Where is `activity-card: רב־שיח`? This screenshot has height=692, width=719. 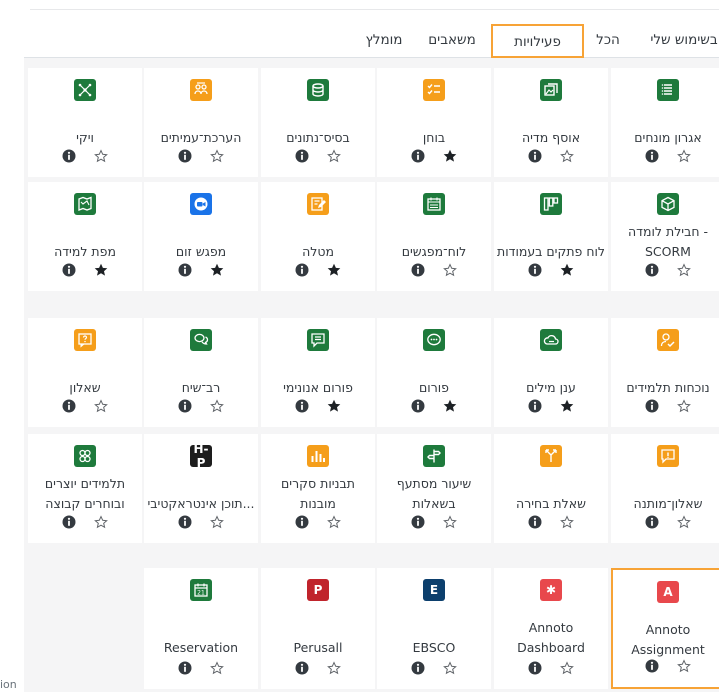
activity-card: רב־שיח is located at coordinates (201, 372).